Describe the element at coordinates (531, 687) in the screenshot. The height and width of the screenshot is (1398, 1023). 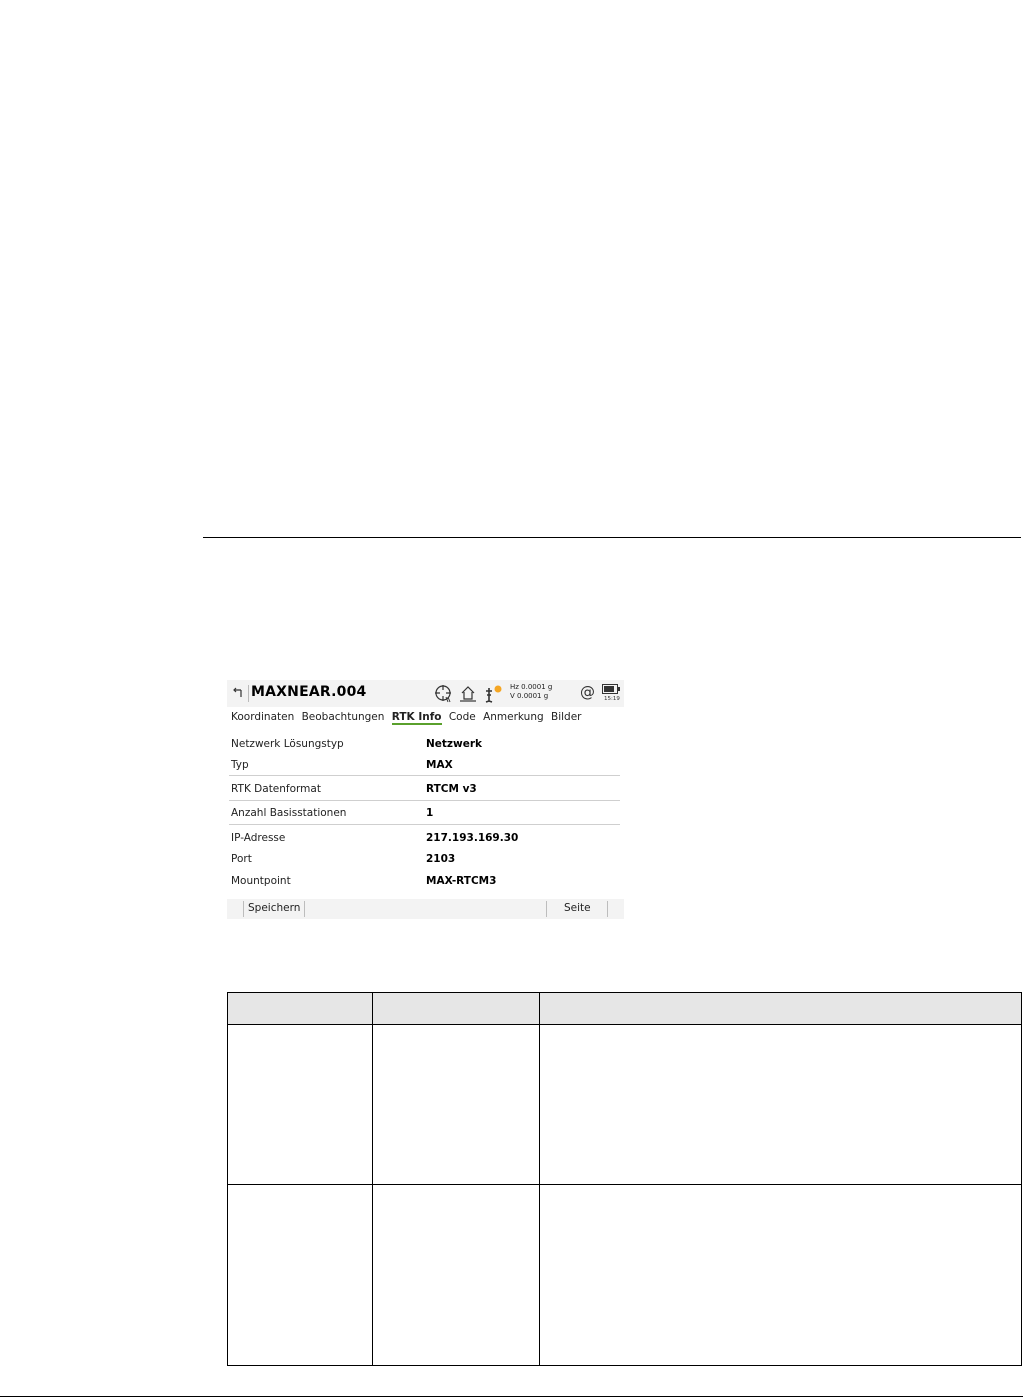
I see `hz-angle: Hz 0.0001 g` at that location.